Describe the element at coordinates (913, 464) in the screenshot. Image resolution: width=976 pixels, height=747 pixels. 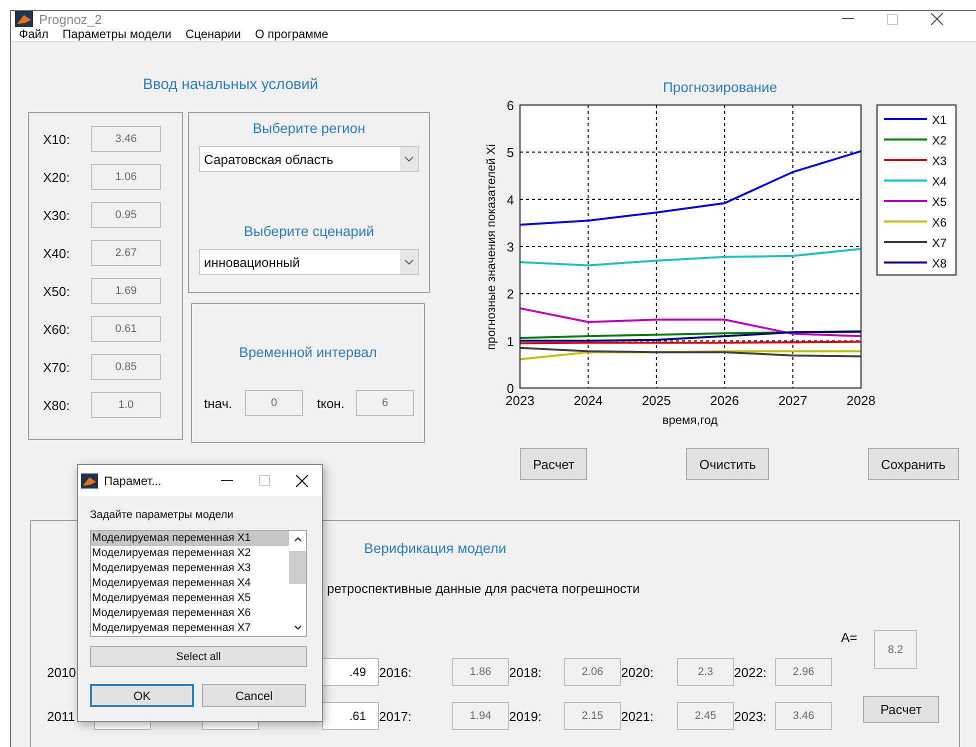
I see `action-button: Сохранить` at that location.